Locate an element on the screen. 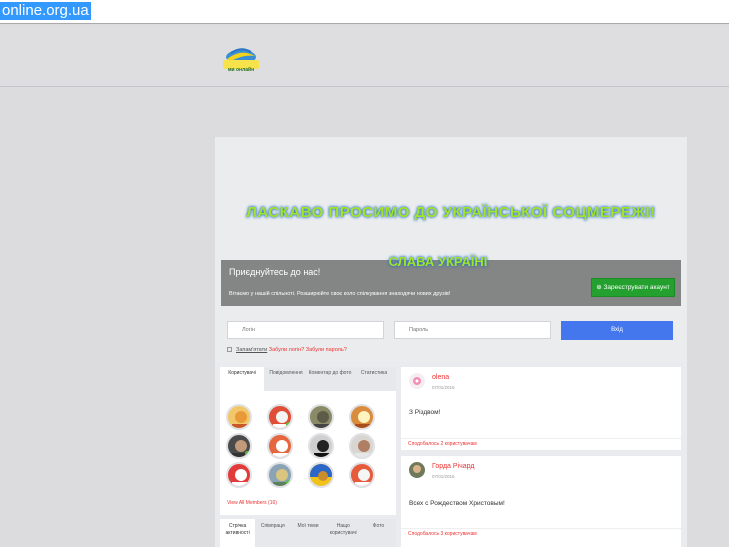  tab-messages: Повідомлення is located at coordinates (286, 379).